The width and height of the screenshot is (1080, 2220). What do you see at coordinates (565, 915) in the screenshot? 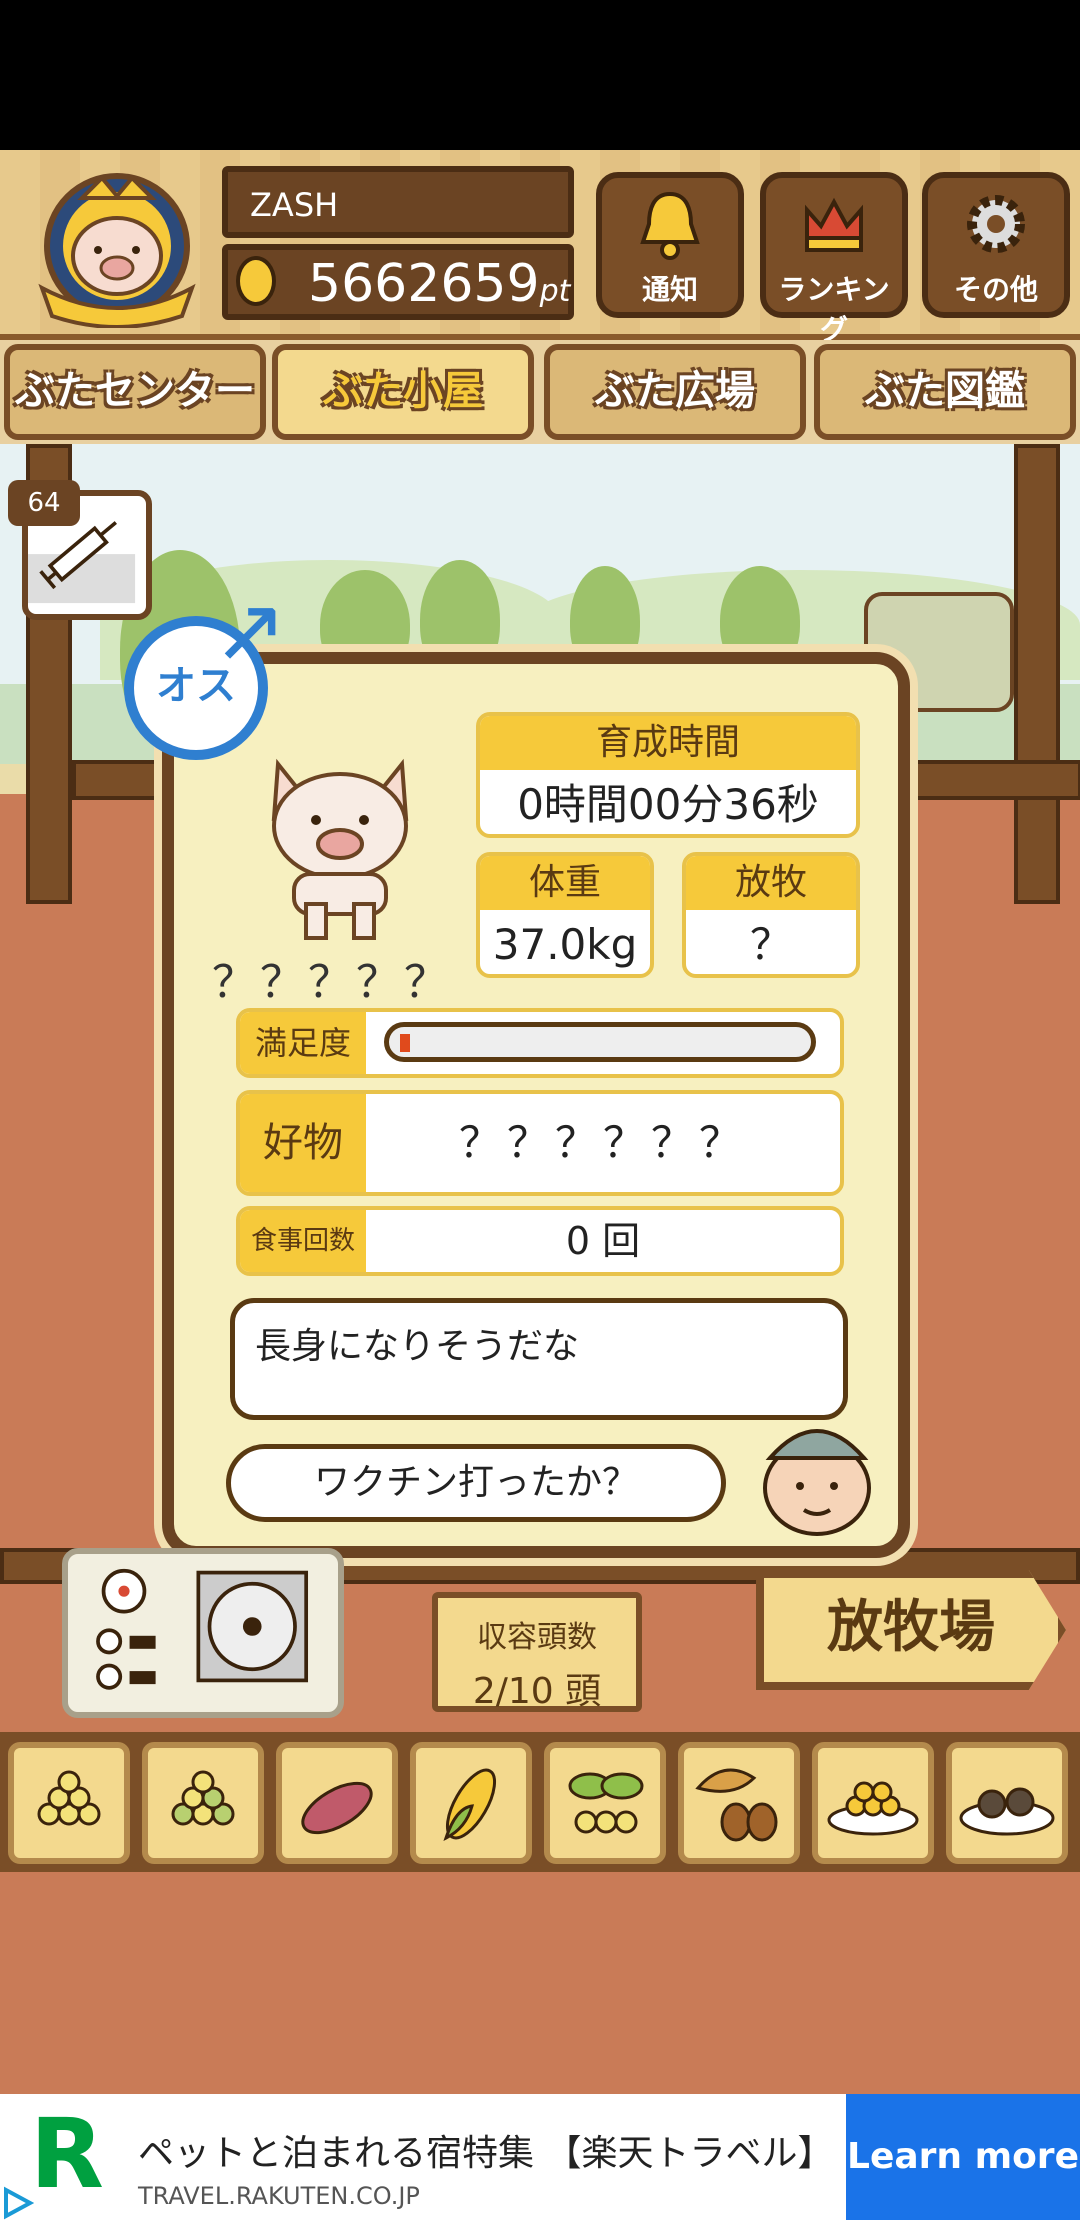
I see `weight-box: 体重 37.0kg` at bounding box center [565, 915].